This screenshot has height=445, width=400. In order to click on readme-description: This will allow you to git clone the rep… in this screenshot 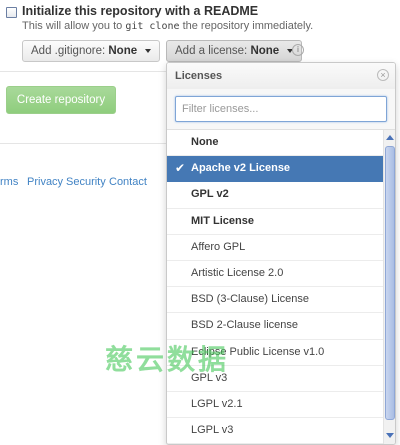, I will do `click(168, 26)`.